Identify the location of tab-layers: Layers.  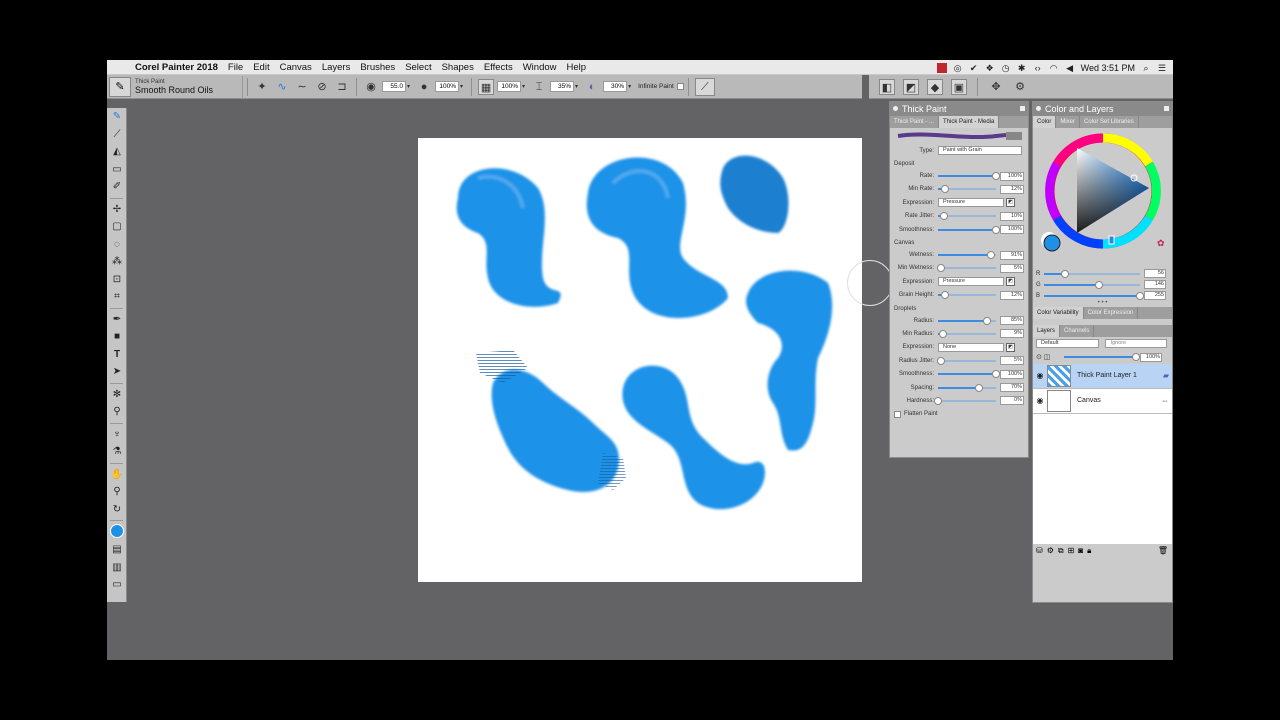
(1047, 331).